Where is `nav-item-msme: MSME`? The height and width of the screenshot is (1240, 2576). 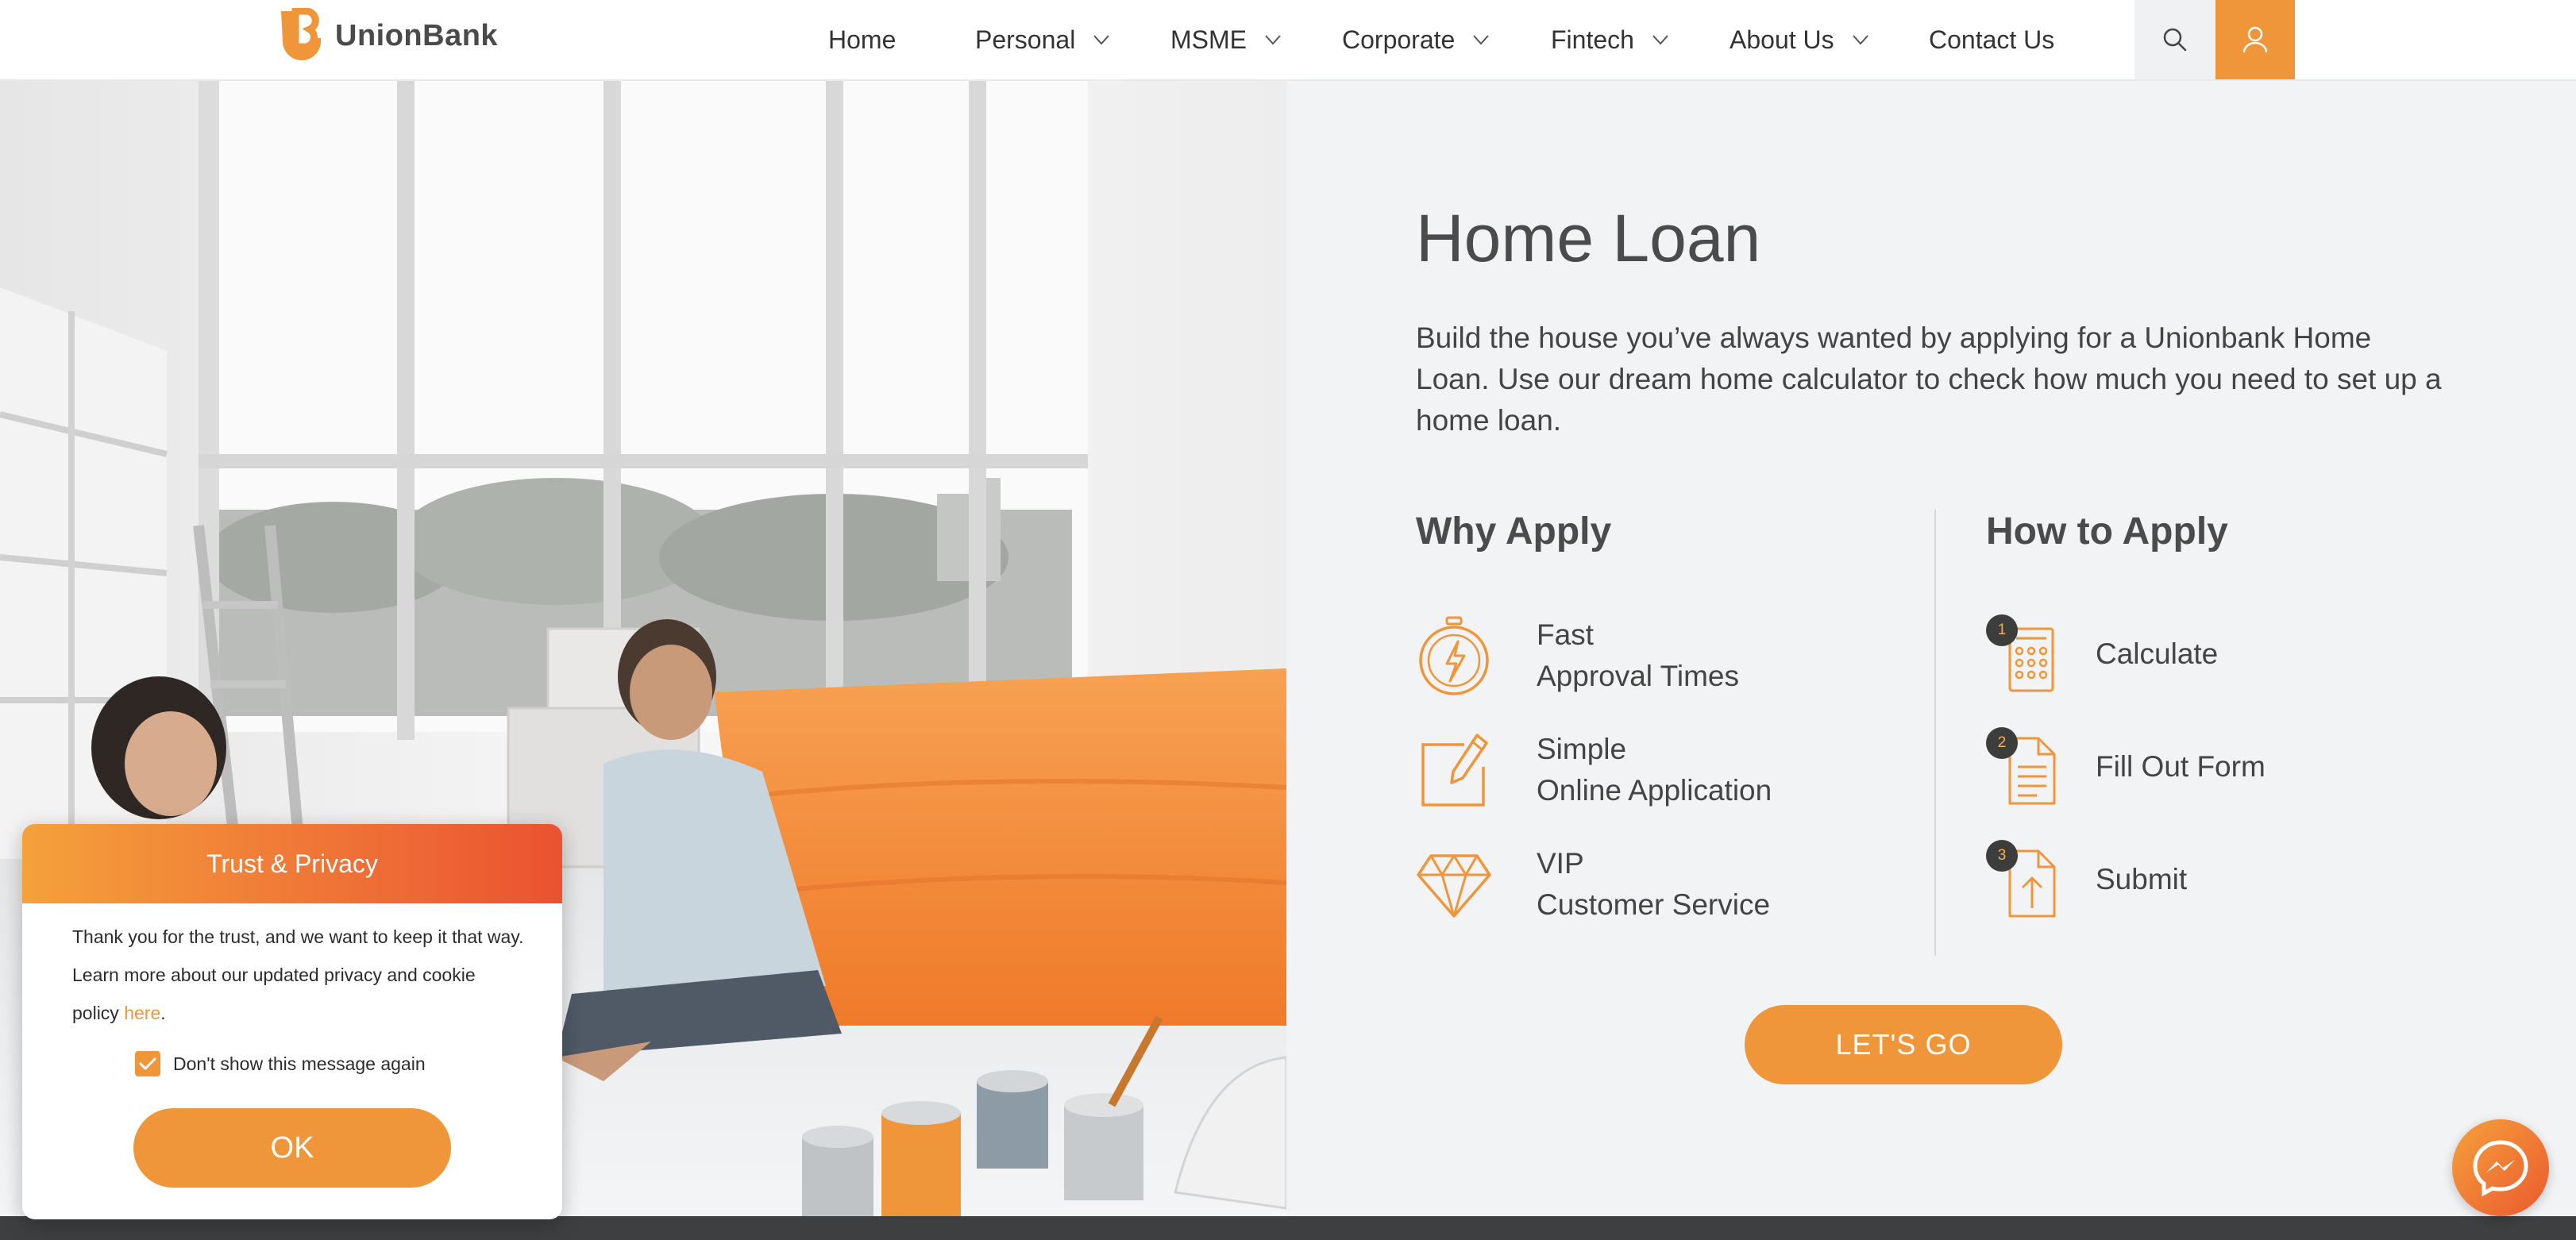
nav-item-msme: MSME is located at coordinates (1226, 39).